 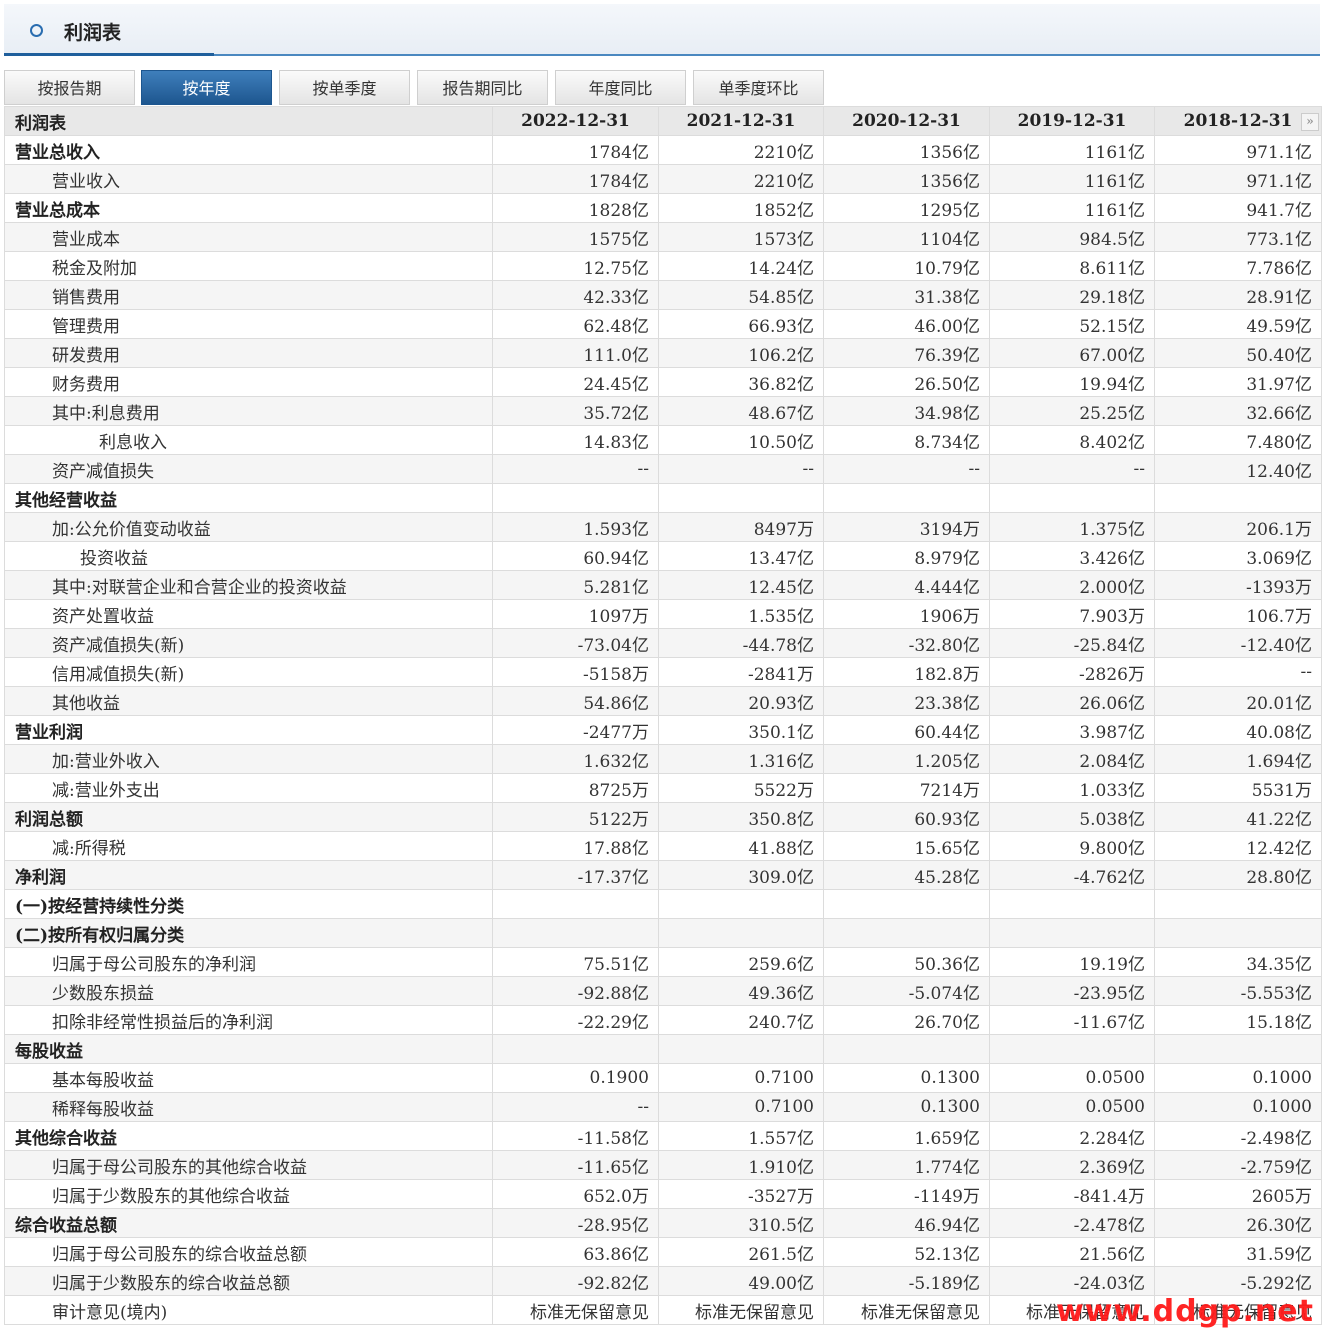 What do you see at coordinates (1310, 122) in the screenshot?
I see `double-chevron-right-icon: »` at bounding box center [1310, 122].